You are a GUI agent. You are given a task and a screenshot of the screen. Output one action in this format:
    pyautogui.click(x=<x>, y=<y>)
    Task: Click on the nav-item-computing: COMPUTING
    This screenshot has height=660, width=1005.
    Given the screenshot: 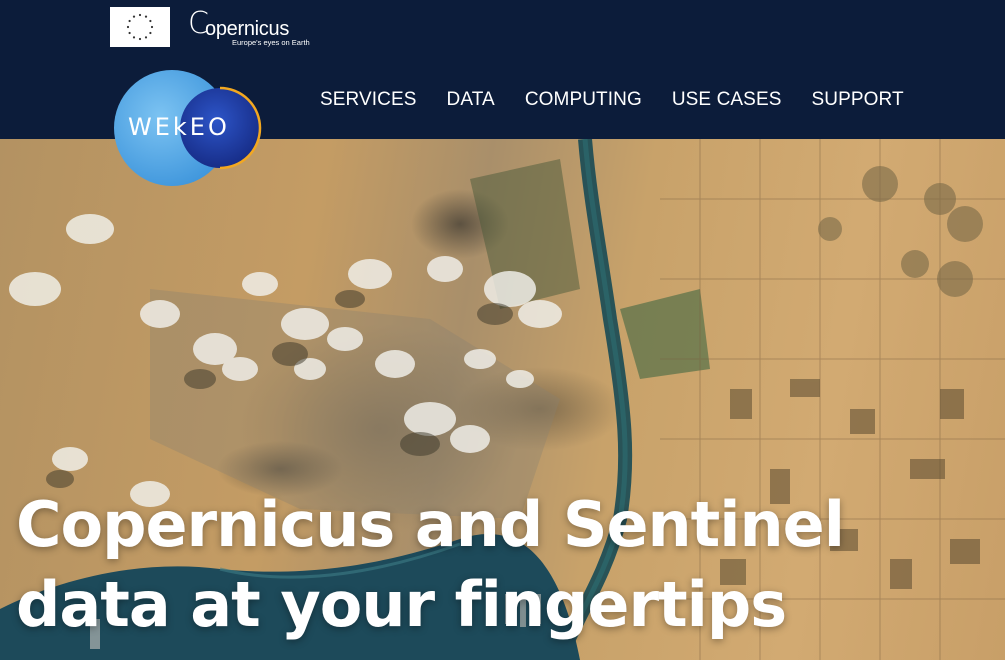 What is the action you would take?
    pyautogui.click(x=583, y=100)
    